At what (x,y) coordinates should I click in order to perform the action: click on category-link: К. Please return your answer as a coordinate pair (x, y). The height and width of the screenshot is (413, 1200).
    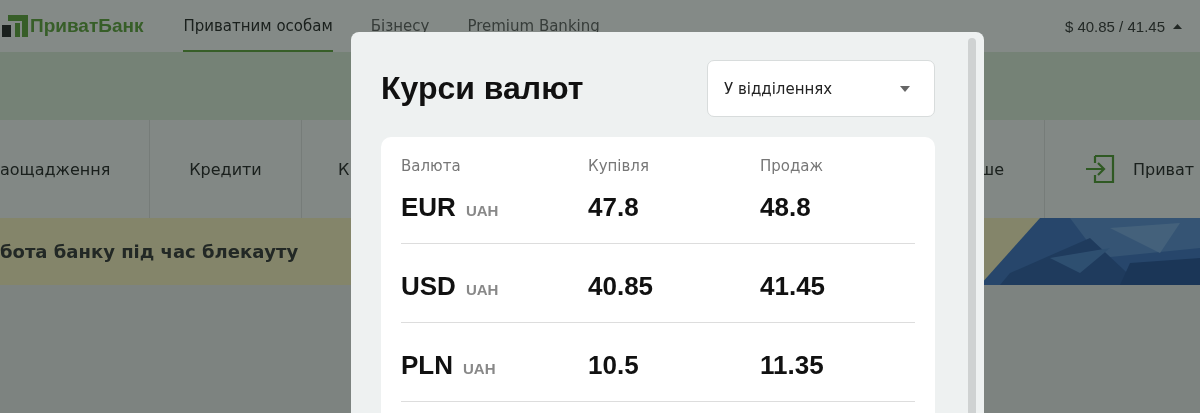
    Looking at the image, I should click on (344, 169).